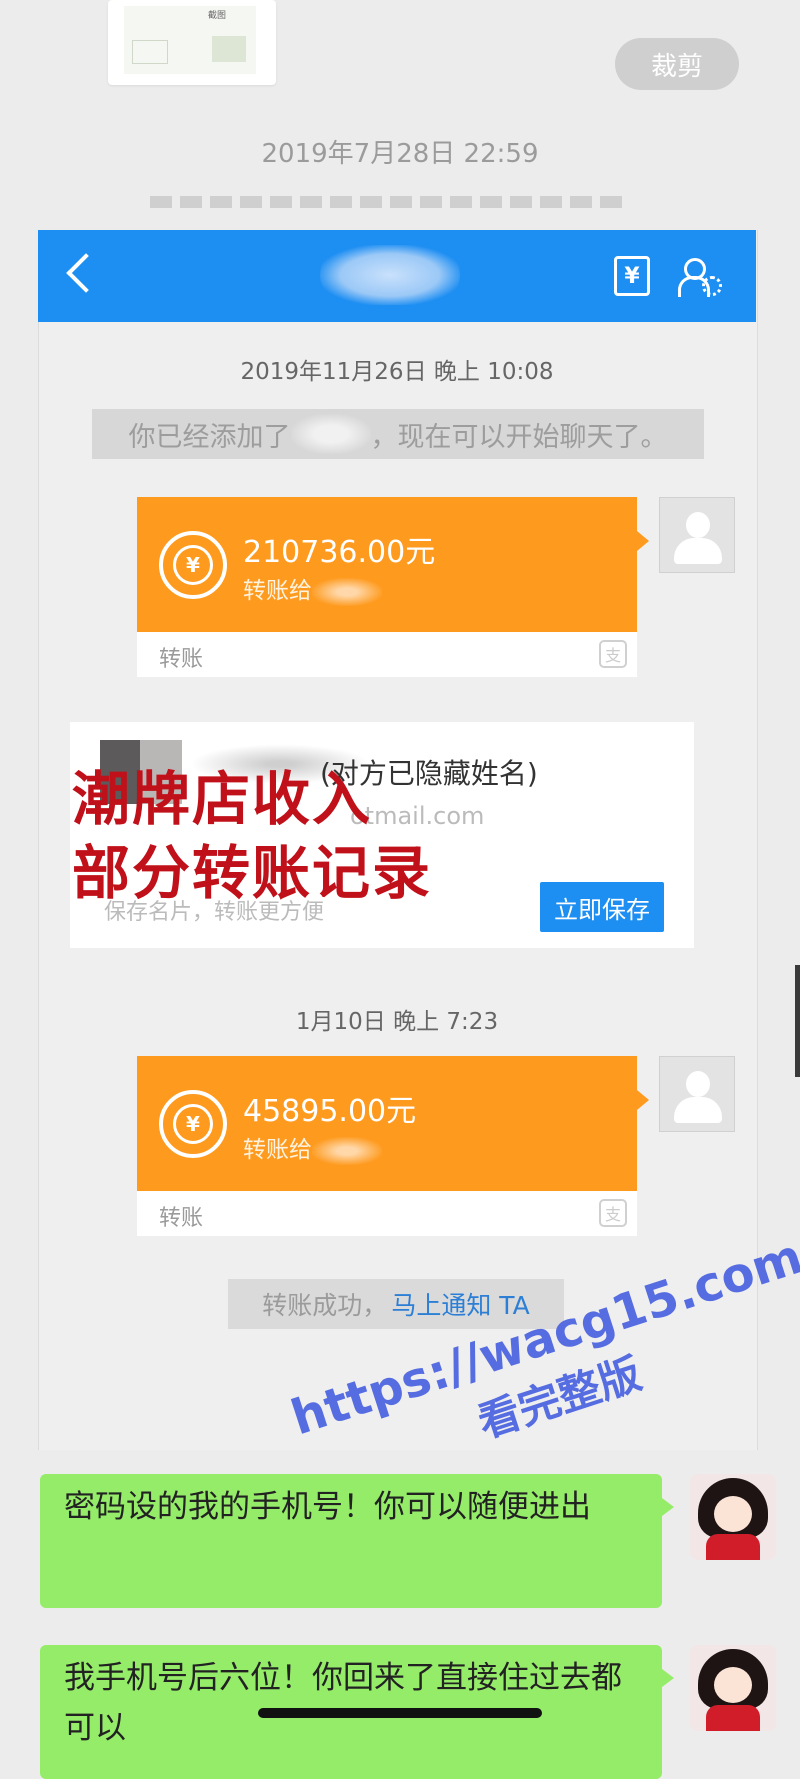  I want to click on save-now-button: 立即保存, so click(602, 907).